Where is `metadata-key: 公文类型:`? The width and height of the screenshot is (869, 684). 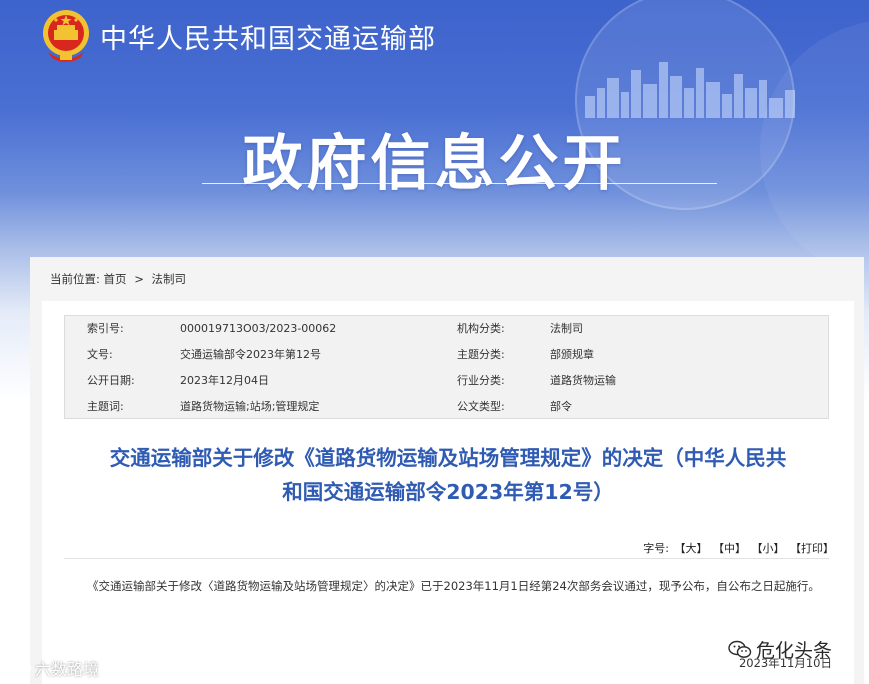
metadata-key: 公文类型: is located at coordinates (481, 406).